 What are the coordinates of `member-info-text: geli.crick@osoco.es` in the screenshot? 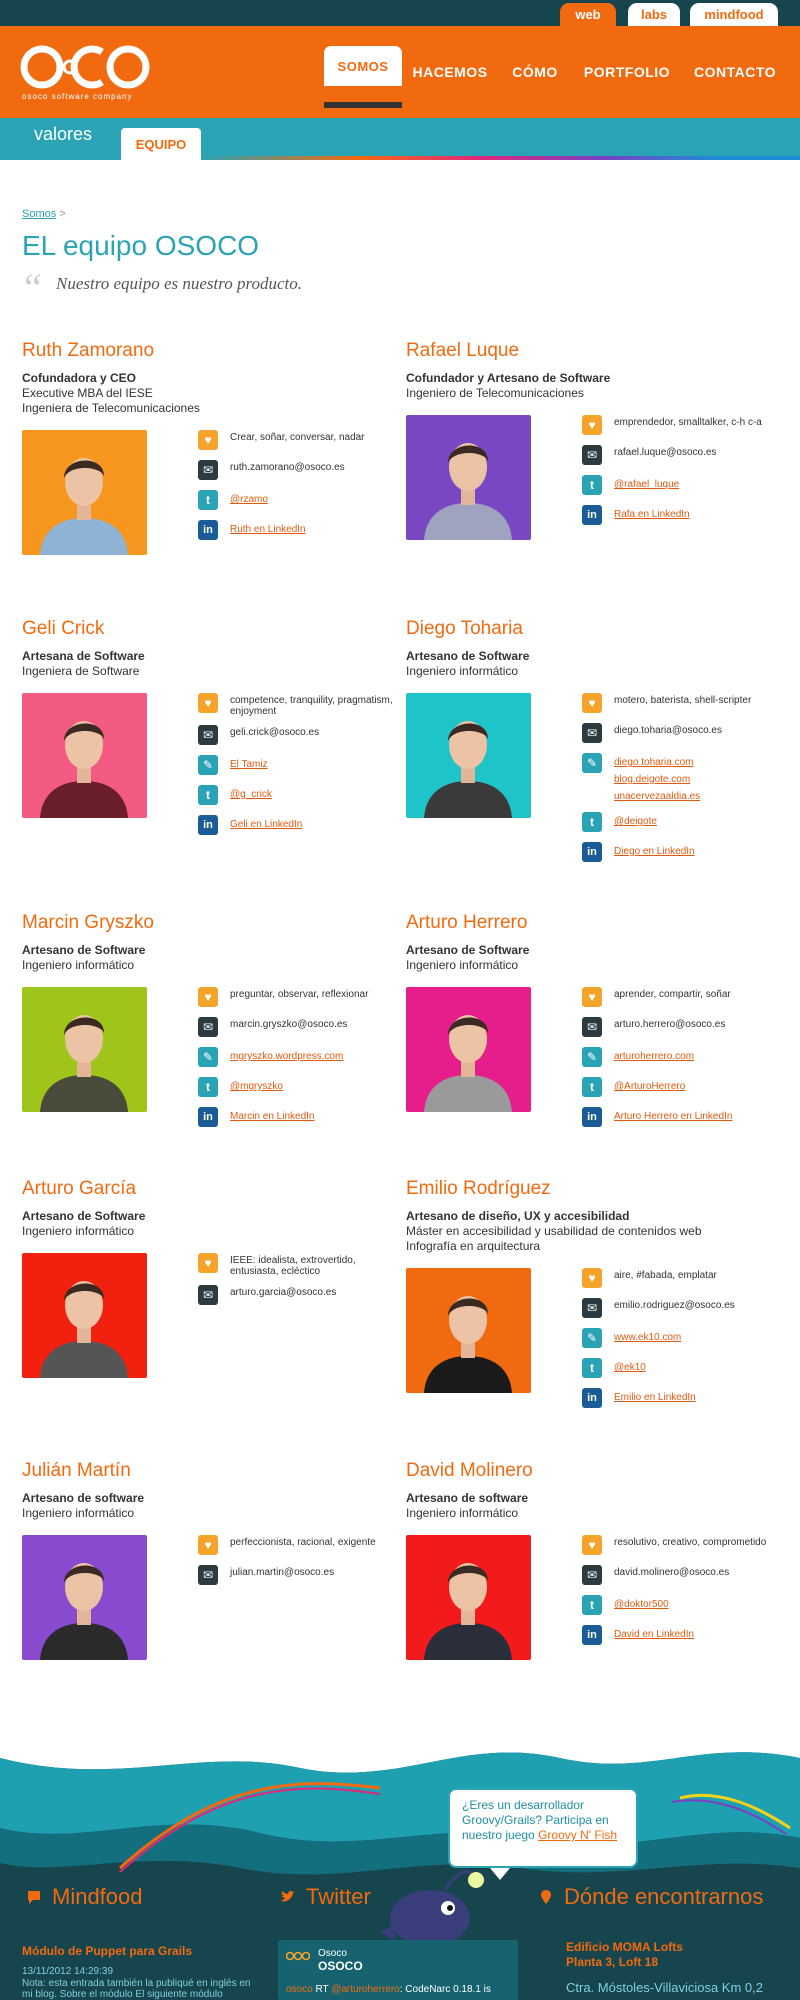 It's located at (275, 732).